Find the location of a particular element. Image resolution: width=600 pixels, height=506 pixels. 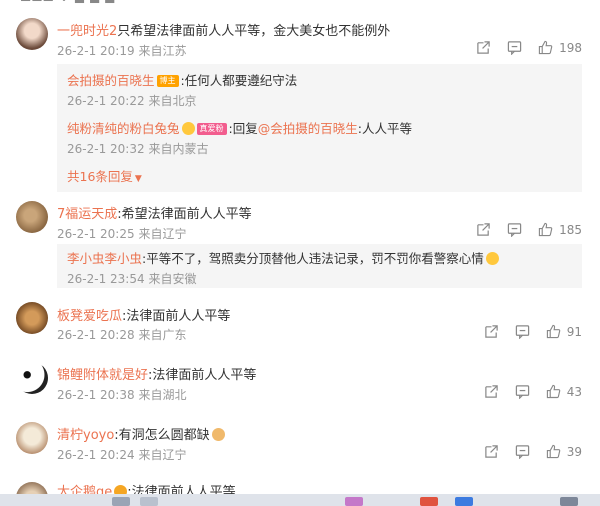

comment-actions: 198 is located at coordinates (529, 47).